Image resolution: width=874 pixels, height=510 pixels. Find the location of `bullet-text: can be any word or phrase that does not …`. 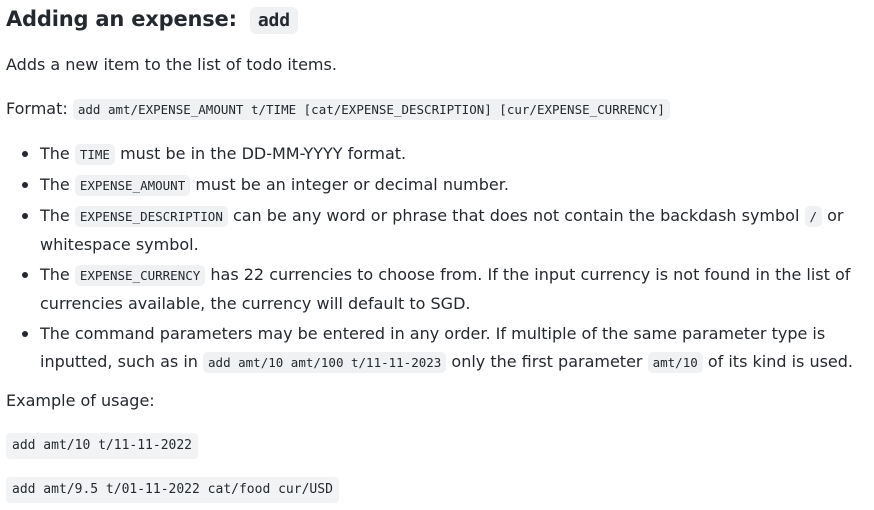

bullet-text: can be any word or phrase that does not … is located at coordinates (516, 215).